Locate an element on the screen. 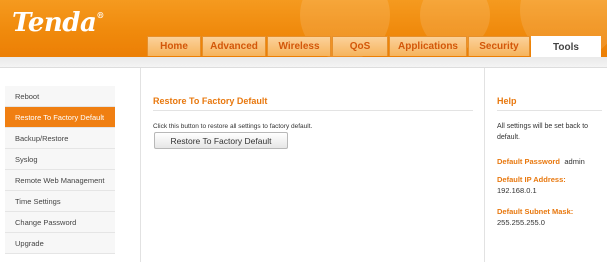 The width and height of the screenshot is (607, 262). tab-home: Home is located at coordinates (174, 46).